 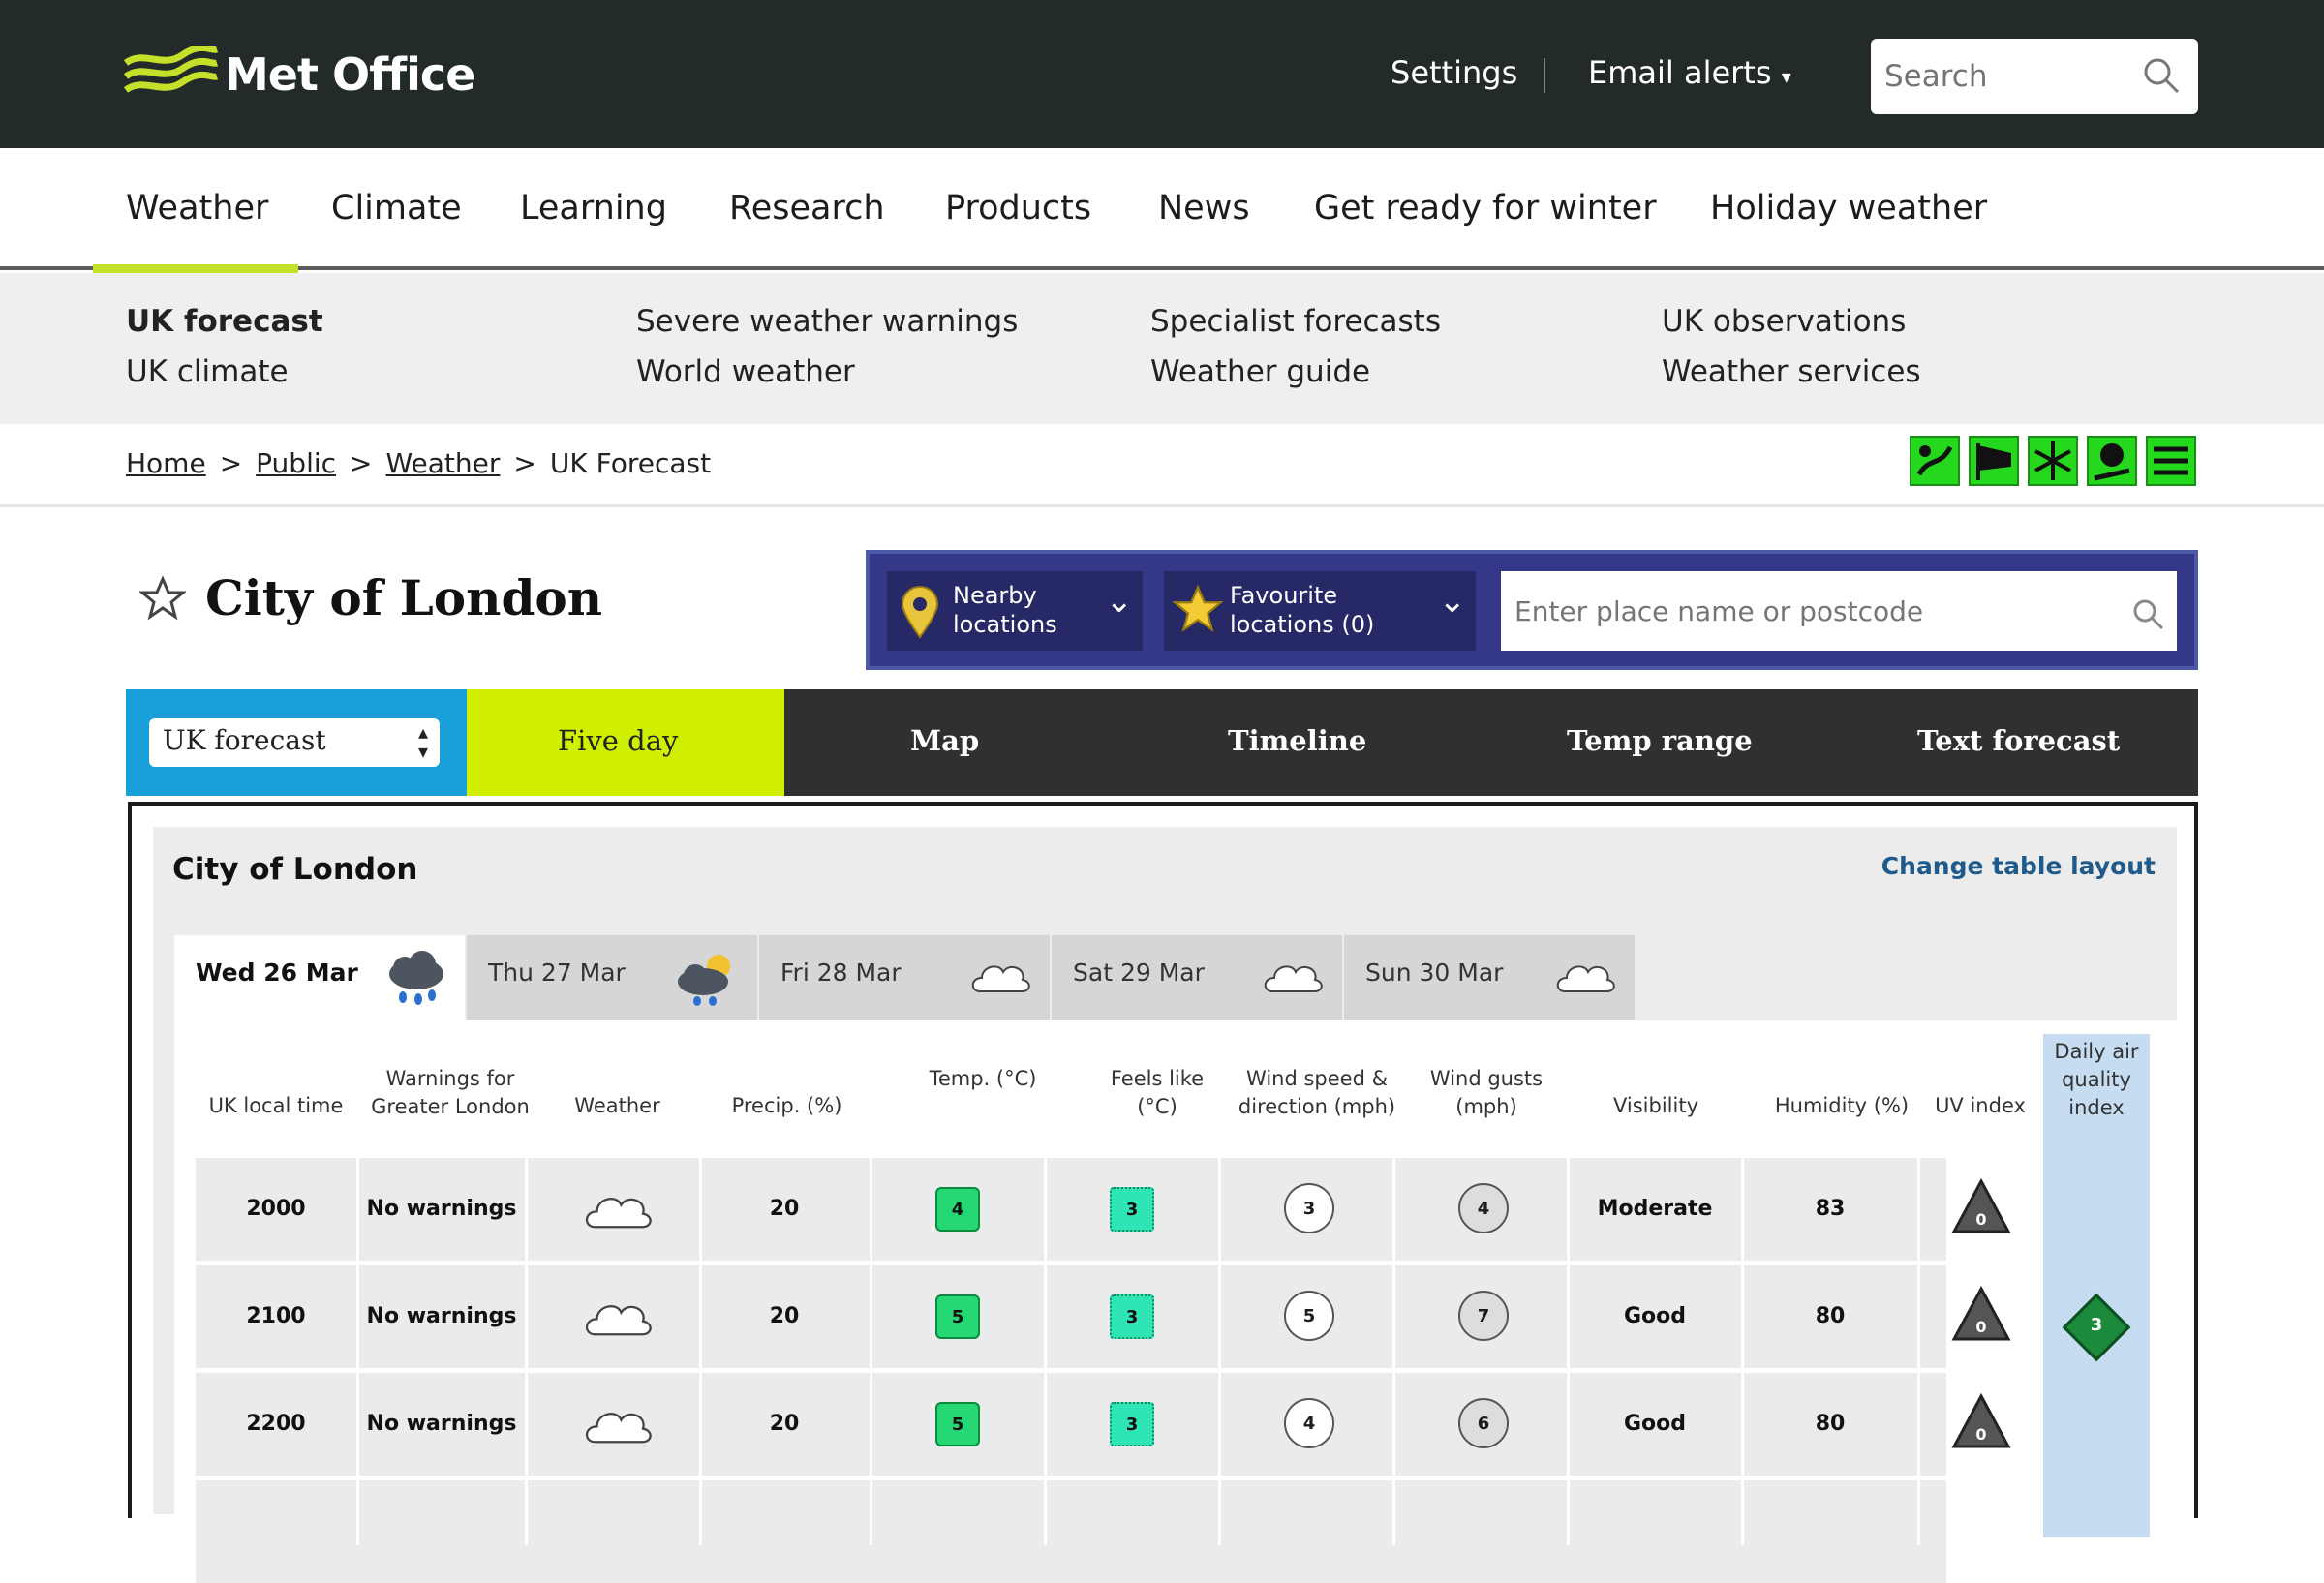 What do you see at coordinates (626, 742) in the screenshot?
I see `tab-five-day: Five day` at bounding box center [626, 742].